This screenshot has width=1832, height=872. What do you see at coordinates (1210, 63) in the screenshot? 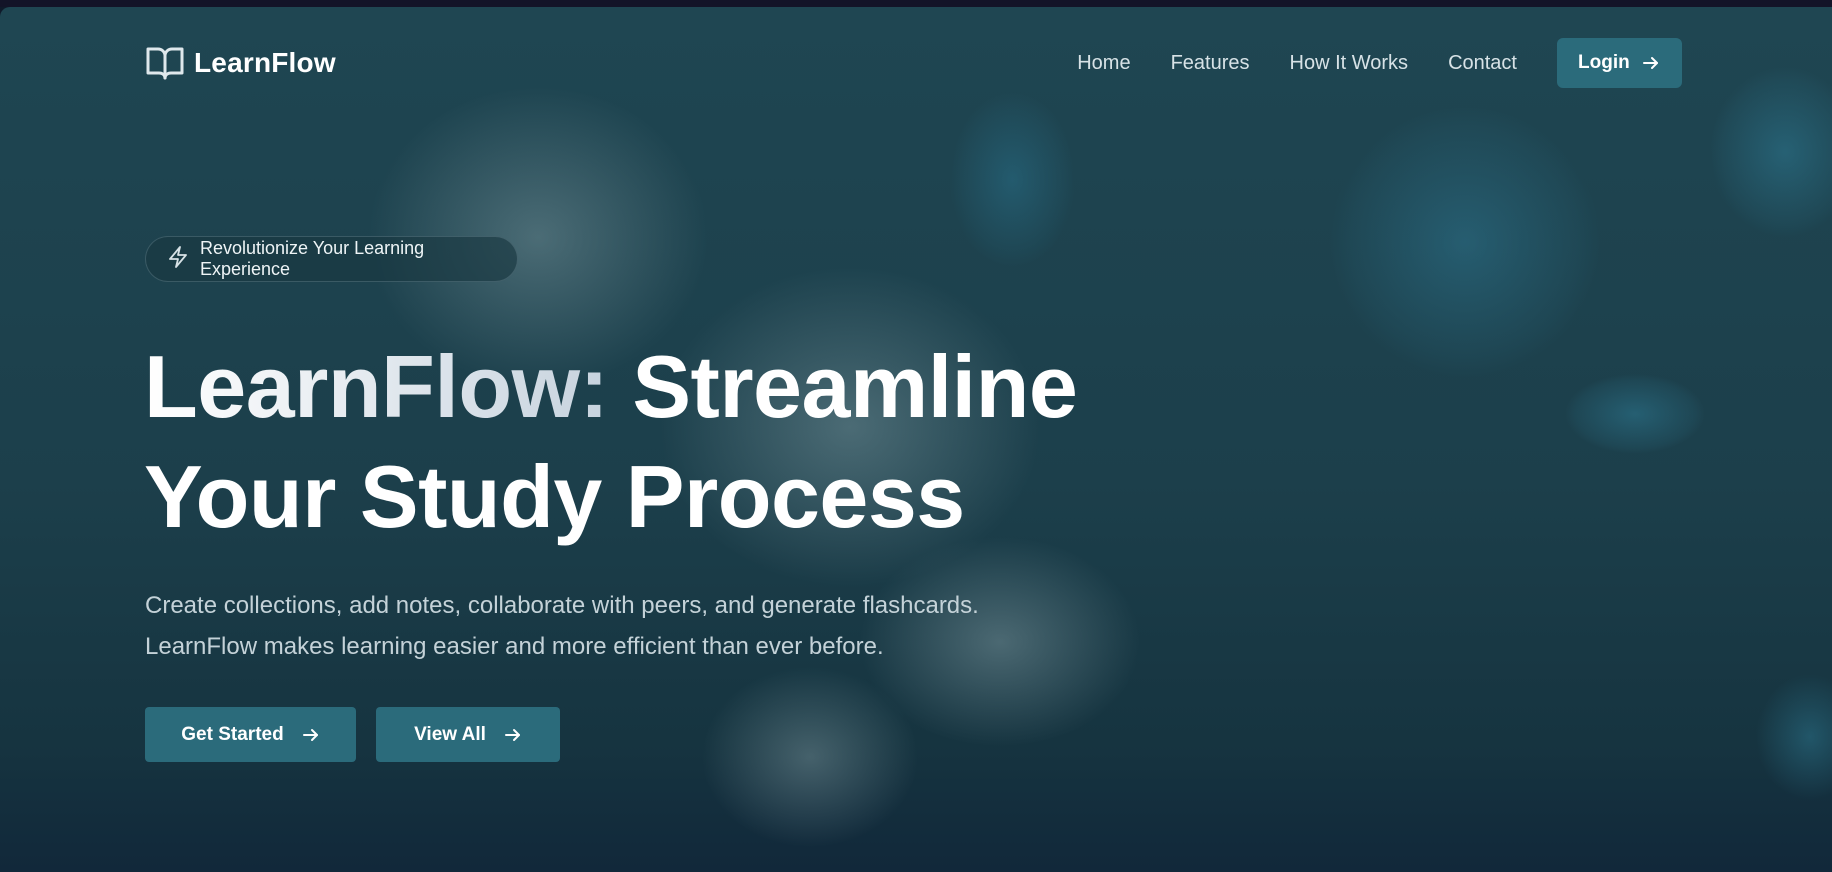
I see `nav-link-features: Features` at bounding box center [1210, 63].